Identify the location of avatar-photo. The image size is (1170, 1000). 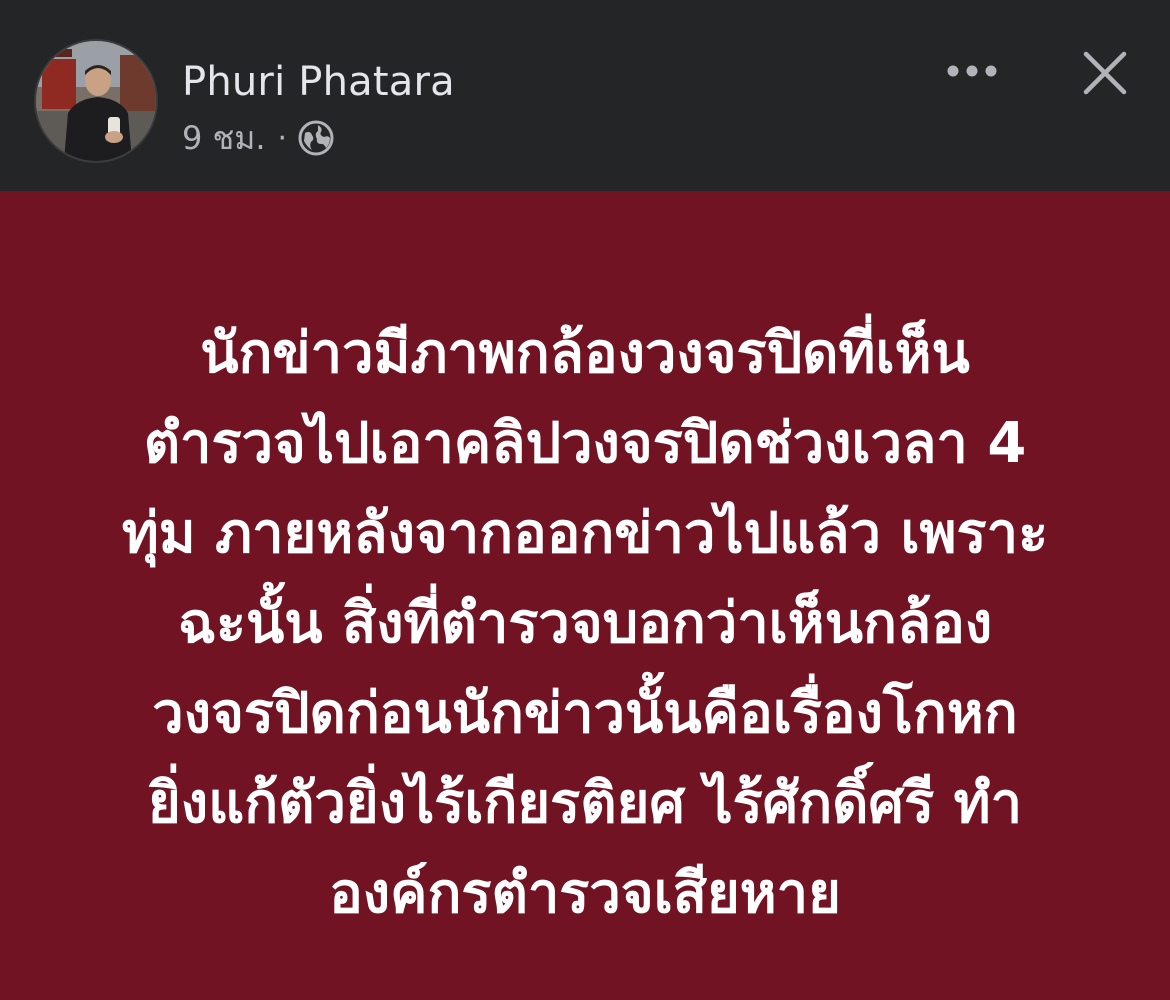
(96, 101).